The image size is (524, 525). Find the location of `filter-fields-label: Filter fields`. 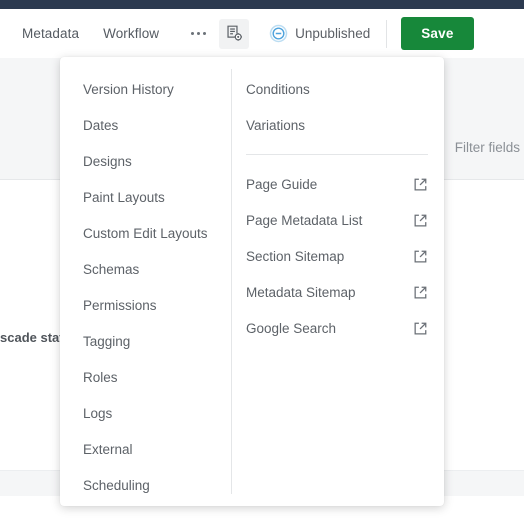

filter-fields-label: Filter fields is located at coordinates (487, 147).